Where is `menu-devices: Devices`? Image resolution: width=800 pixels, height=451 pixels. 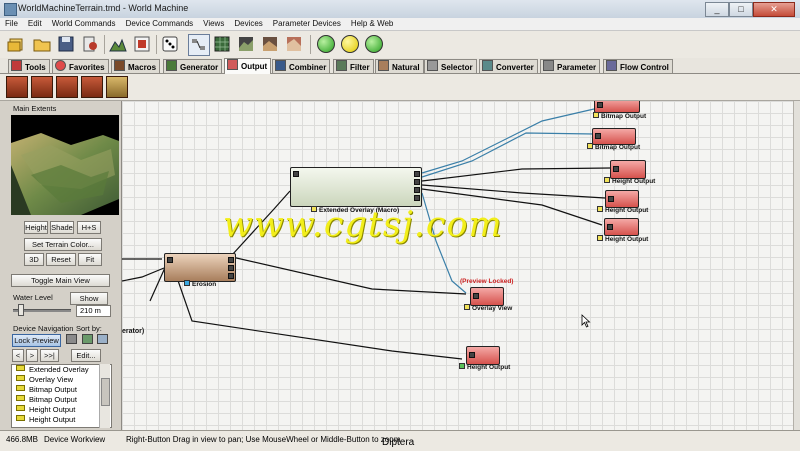
menu-devices: Devices is located at coordinates (248, 24).